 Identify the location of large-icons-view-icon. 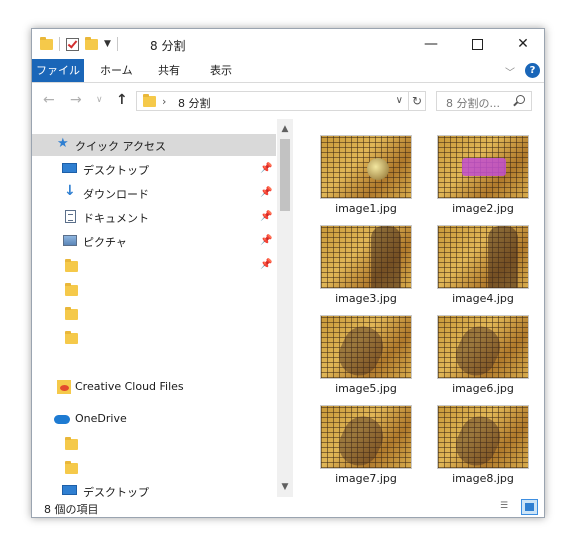
(529, 507).